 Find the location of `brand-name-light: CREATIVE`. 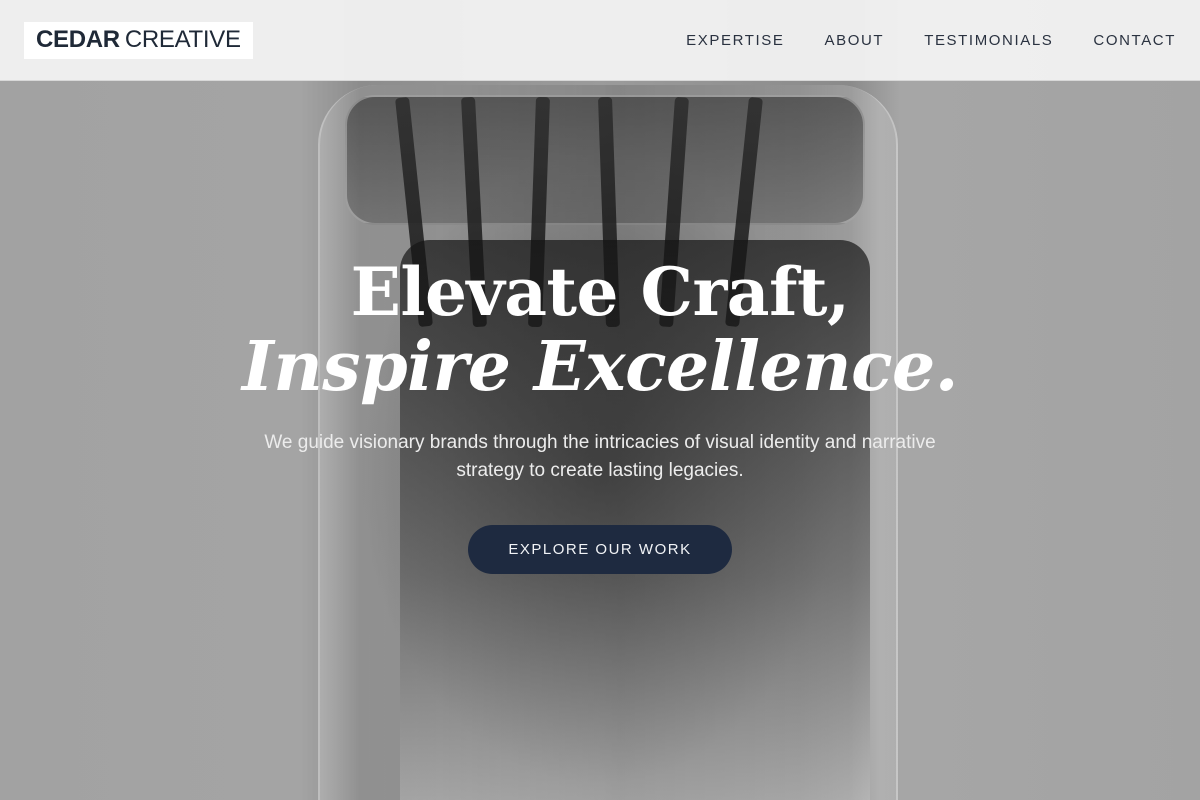

brand-name-light: CREATIVE is located at coordinates (182, 39).